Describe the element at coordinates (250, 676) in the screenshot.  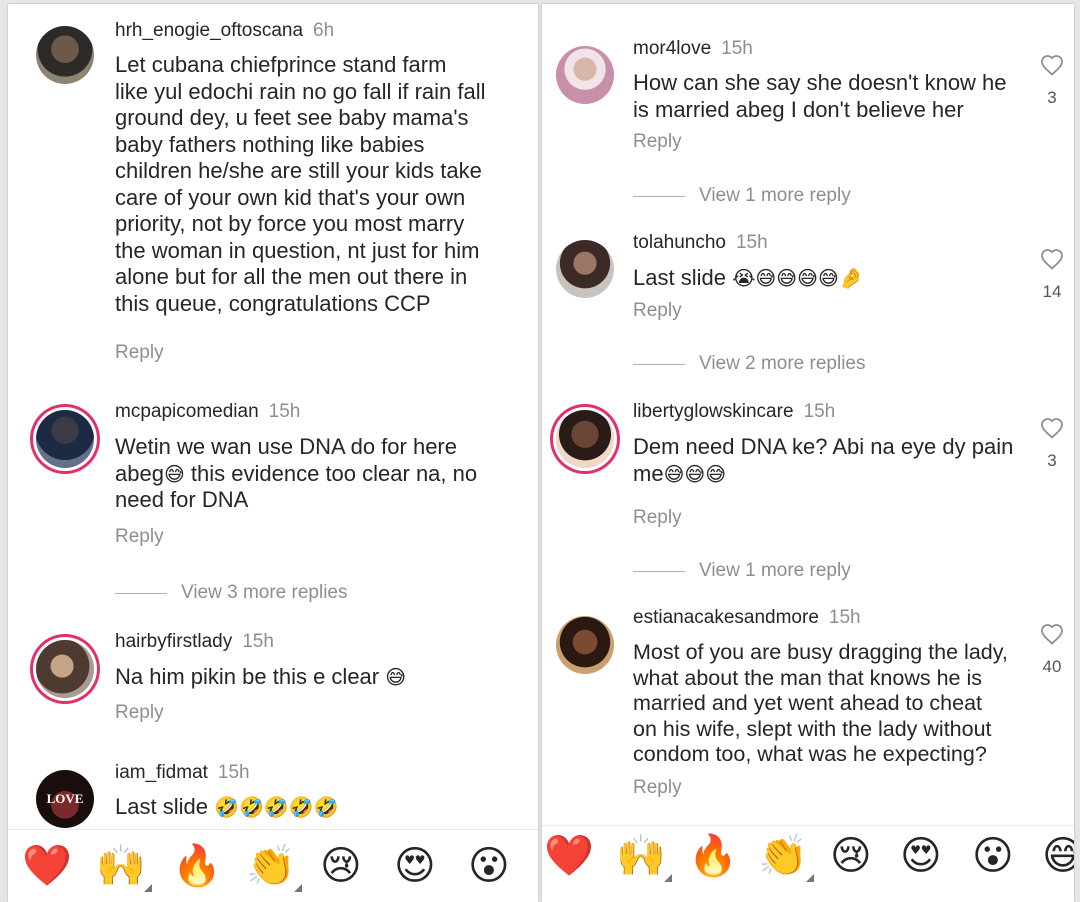
I see `comment-text-part: Na him pikin be this e clear` at that location.